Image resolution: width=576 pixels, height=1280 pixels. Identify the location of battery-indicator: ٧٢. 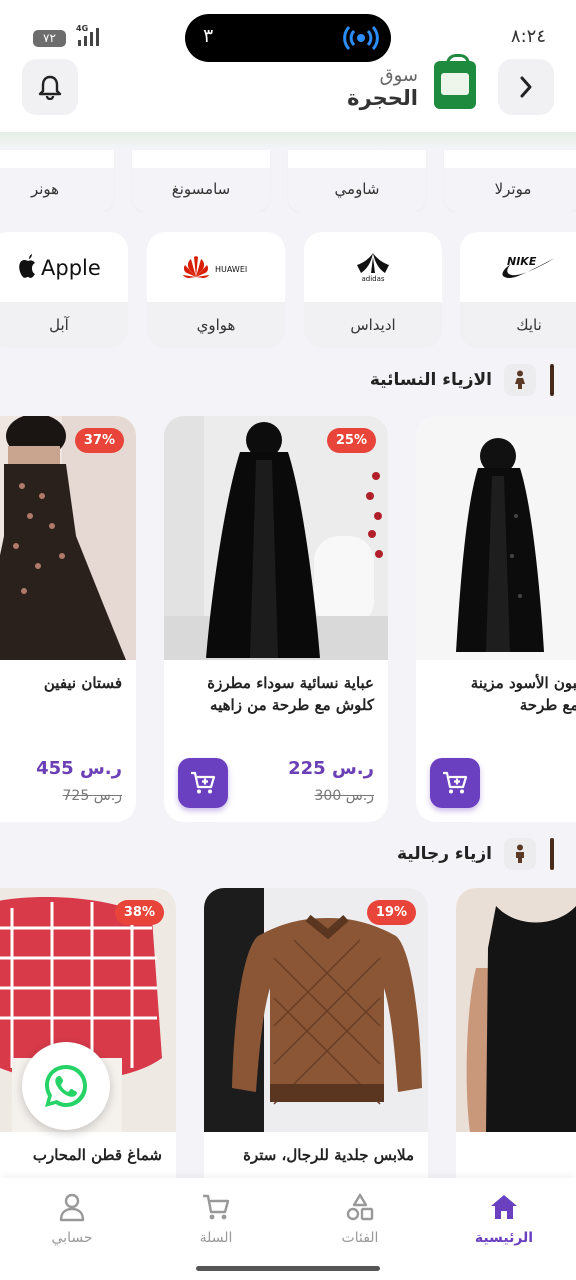
(49, 38).